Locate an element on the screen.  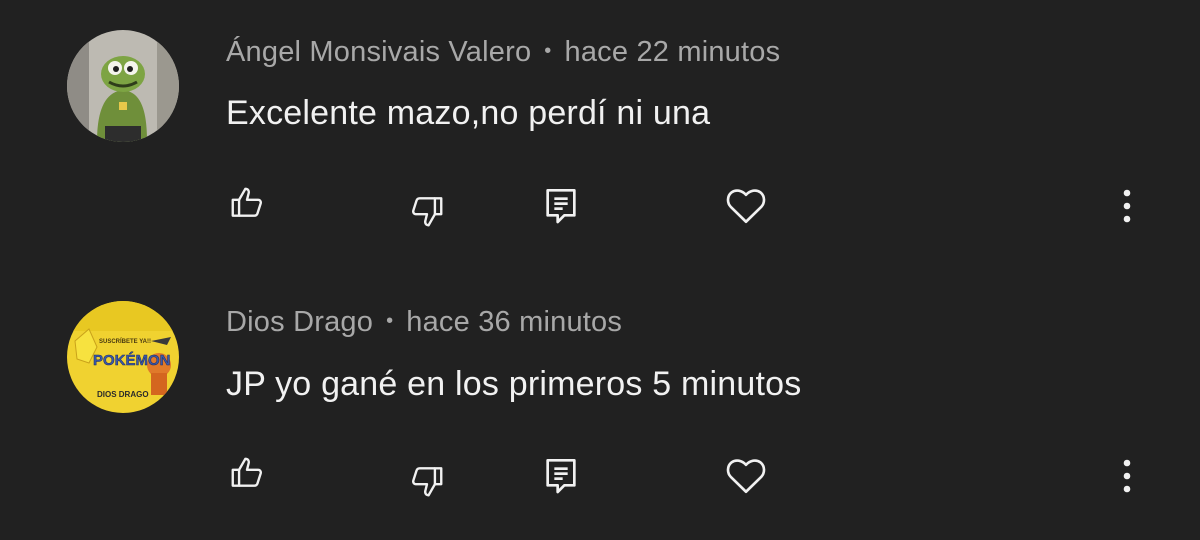
comment-time: hace 22 minutos is located at coordinates (672, 52).